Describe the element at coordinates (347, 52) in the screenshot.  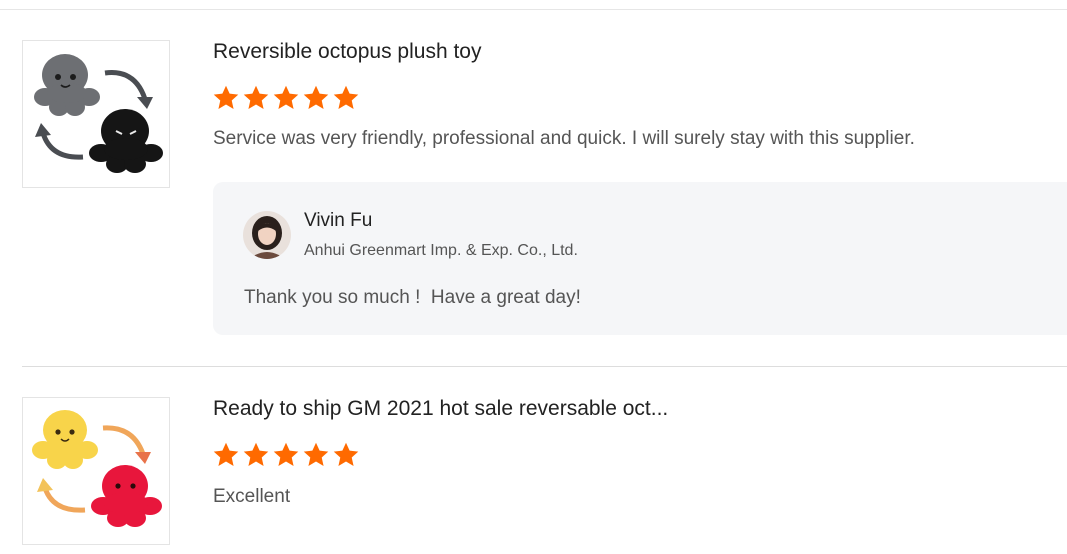
I see `product-title: Reversible octopus plush toy` at that location.